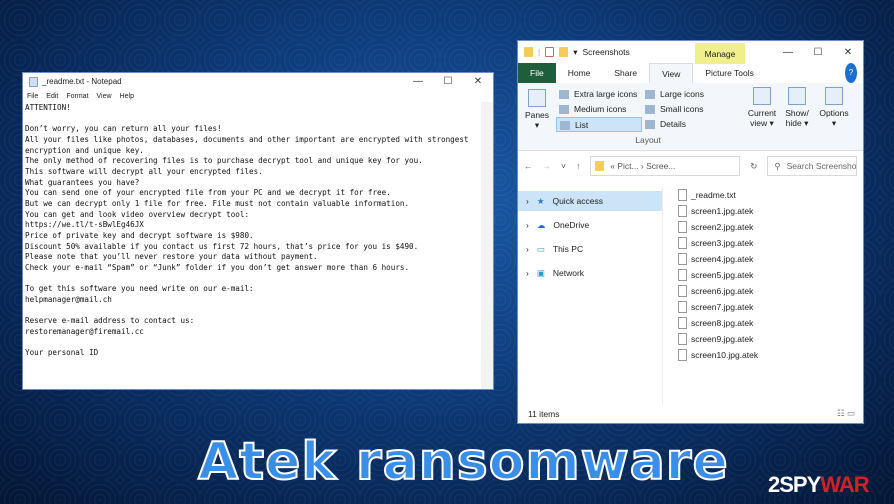 The height and width of the screenshot is (504, 894). Describe the element at coordinates (722, 259) in the screenshot. I see `file-name: screen4.jpg.atek` at that location.